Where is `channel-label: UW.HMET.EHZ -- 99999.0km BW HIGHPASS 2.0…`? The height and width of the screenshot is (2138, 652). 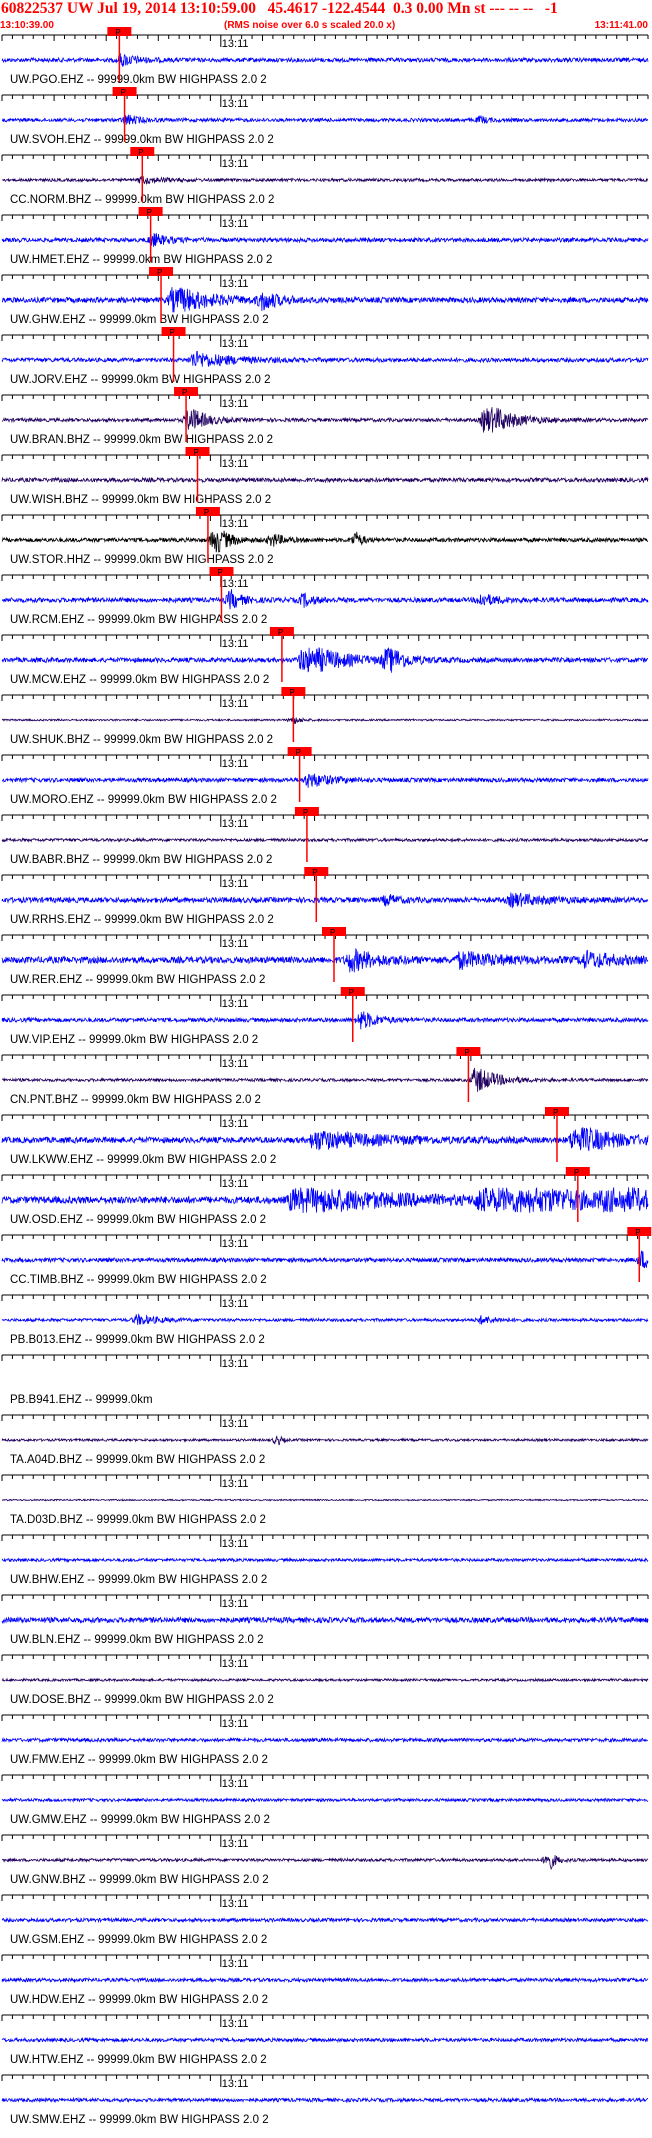 channel-label: UW.HMET.EHZ -- 99999.0km BW HIGHPASS 2.0… is located at coordinates (141, 260).